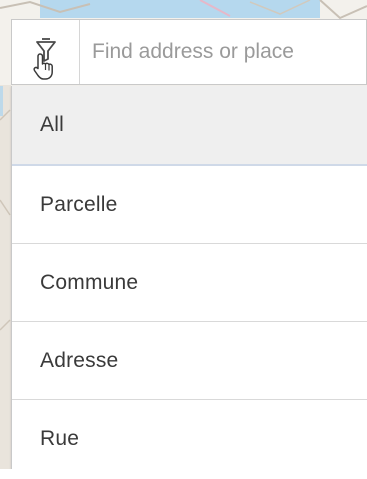  Describe the element at coordinates (46, 52) in the screenshot. I see `filter-button` at that location.